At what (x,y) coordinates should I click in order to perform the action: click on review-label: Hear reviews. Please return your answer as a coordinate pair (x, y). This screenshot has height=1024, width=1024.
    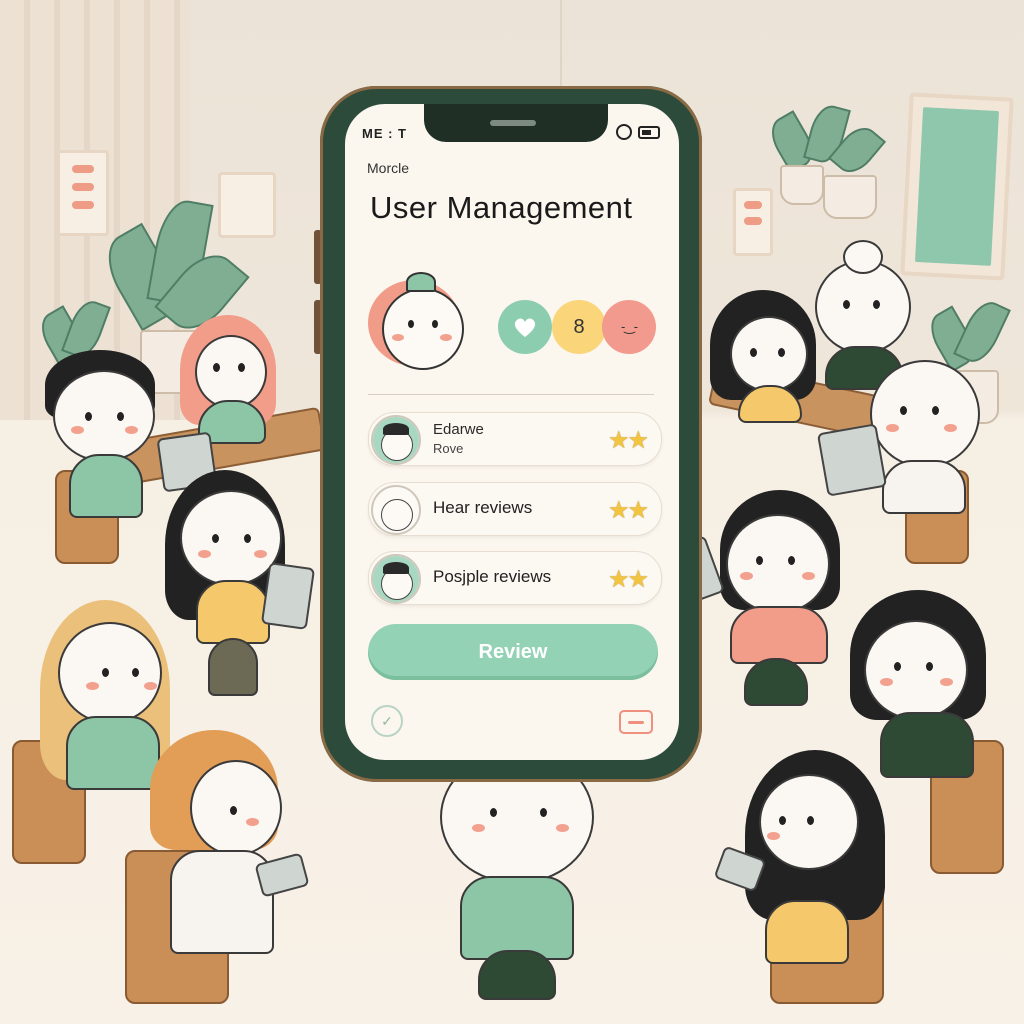
    Looking at the image, I should click on (483, 507).